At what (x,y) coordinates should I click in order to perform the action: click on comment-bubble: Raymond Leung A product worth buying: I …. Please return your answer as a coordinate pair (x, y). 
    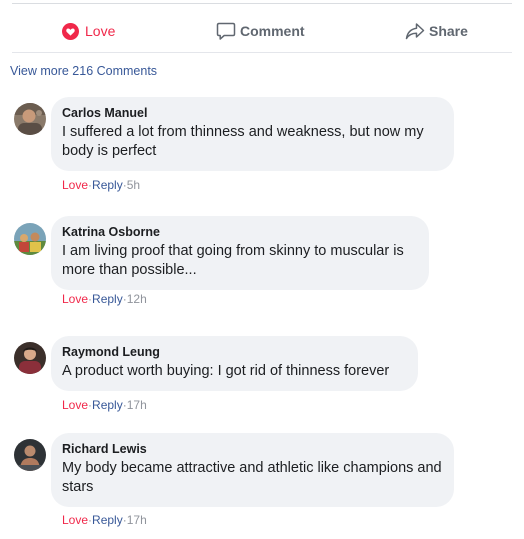
    Looking at the image, I should click on (234, 363).